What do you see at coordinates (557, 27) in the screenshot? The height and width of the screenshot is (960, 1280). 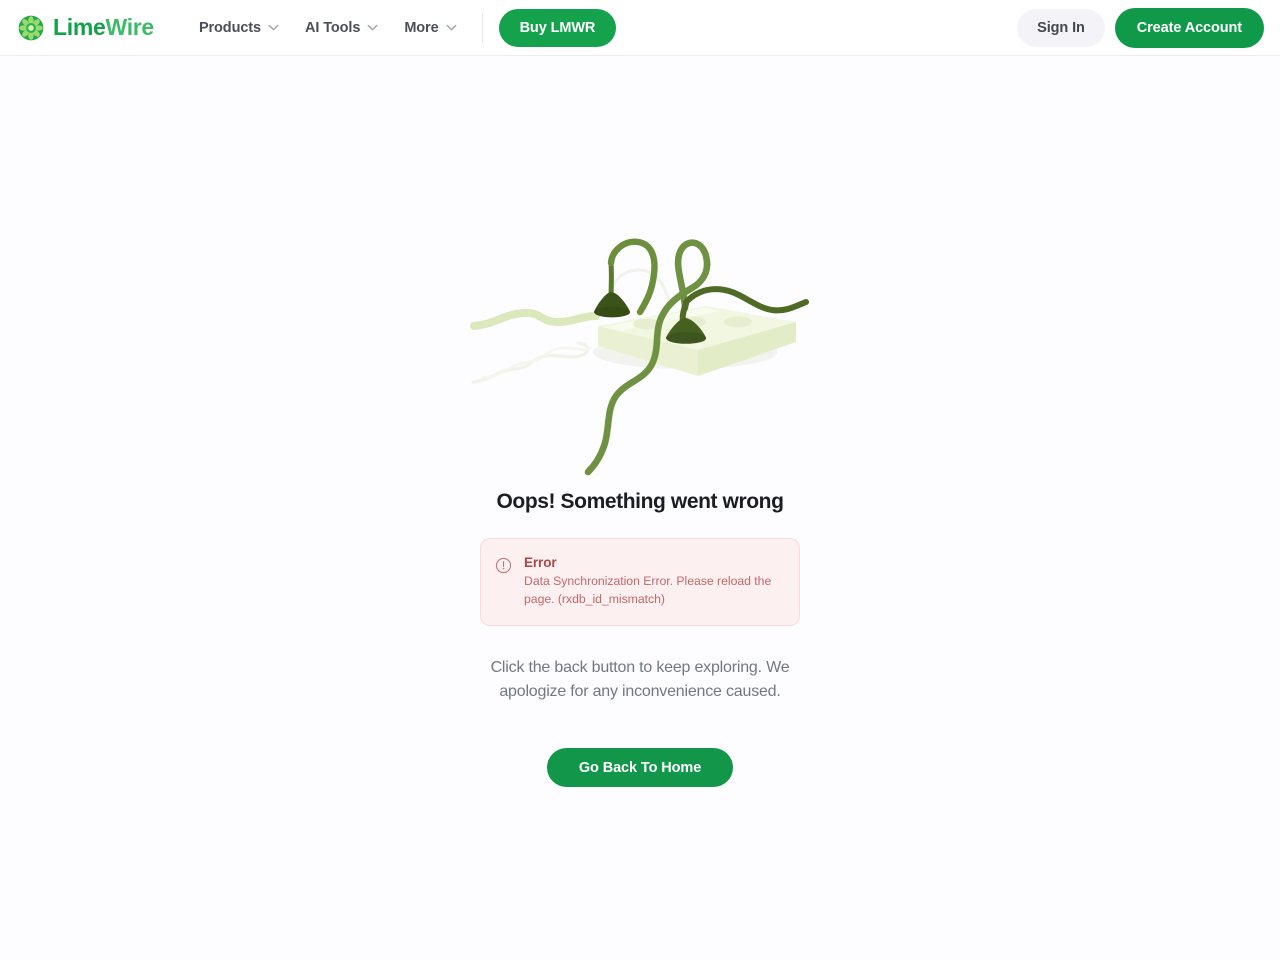 I see `buy-lmwr-button: Buy LMWR` at bounding box center [557, 27].